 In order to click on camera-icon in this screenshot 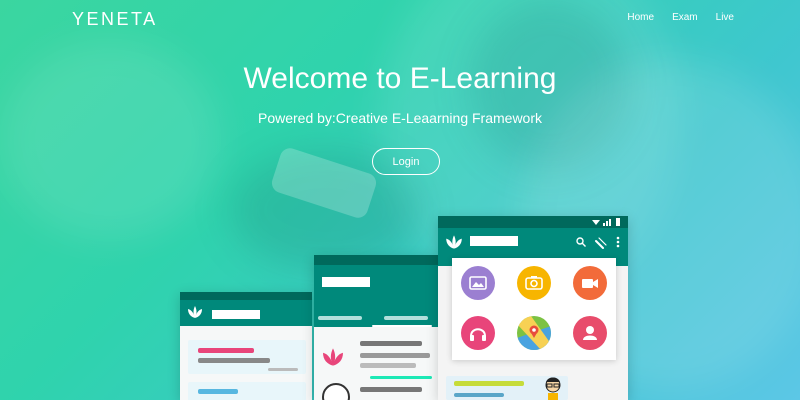, I will do `click(534, 283)`.